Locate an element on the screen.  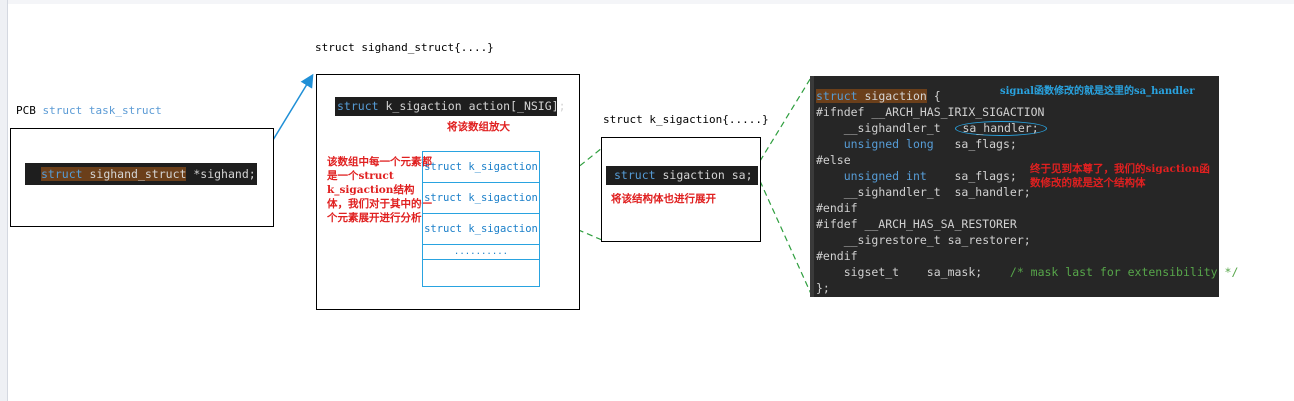
code-line-11: #endif is located at coordinates (837, 256).